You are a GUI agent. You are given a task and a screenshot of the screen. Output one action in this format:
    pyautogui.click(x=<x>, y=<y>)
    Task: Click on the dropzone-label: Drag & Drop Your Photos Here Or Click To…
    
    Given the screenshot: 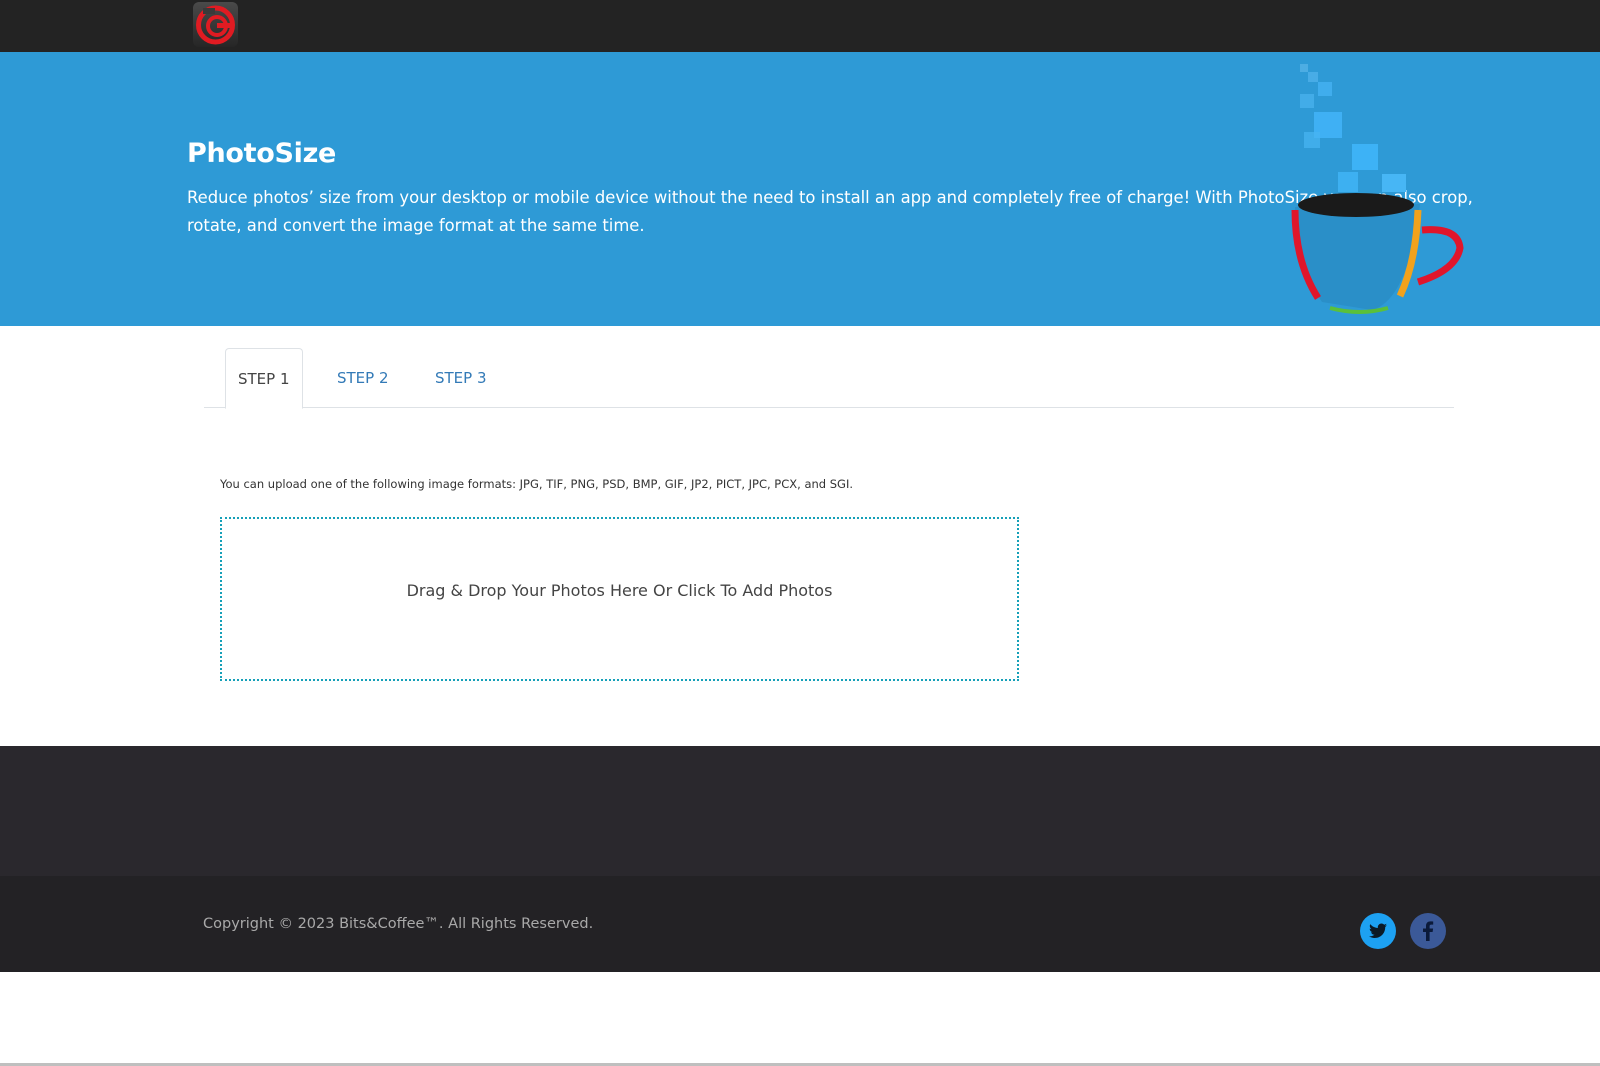 What is the action you would take?
    pyautogui.click(x=619, y=590)
    